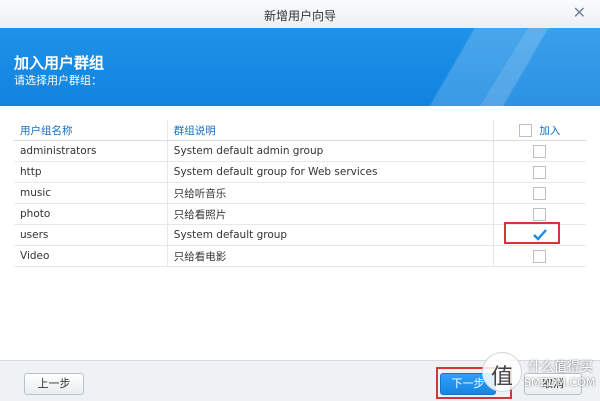 This screenshot has width=600, height=401. What do you see at coordinates (330, 172) in the screenshot?
I see `group-description: System default group for Web services` at bounding box center [330, 172].